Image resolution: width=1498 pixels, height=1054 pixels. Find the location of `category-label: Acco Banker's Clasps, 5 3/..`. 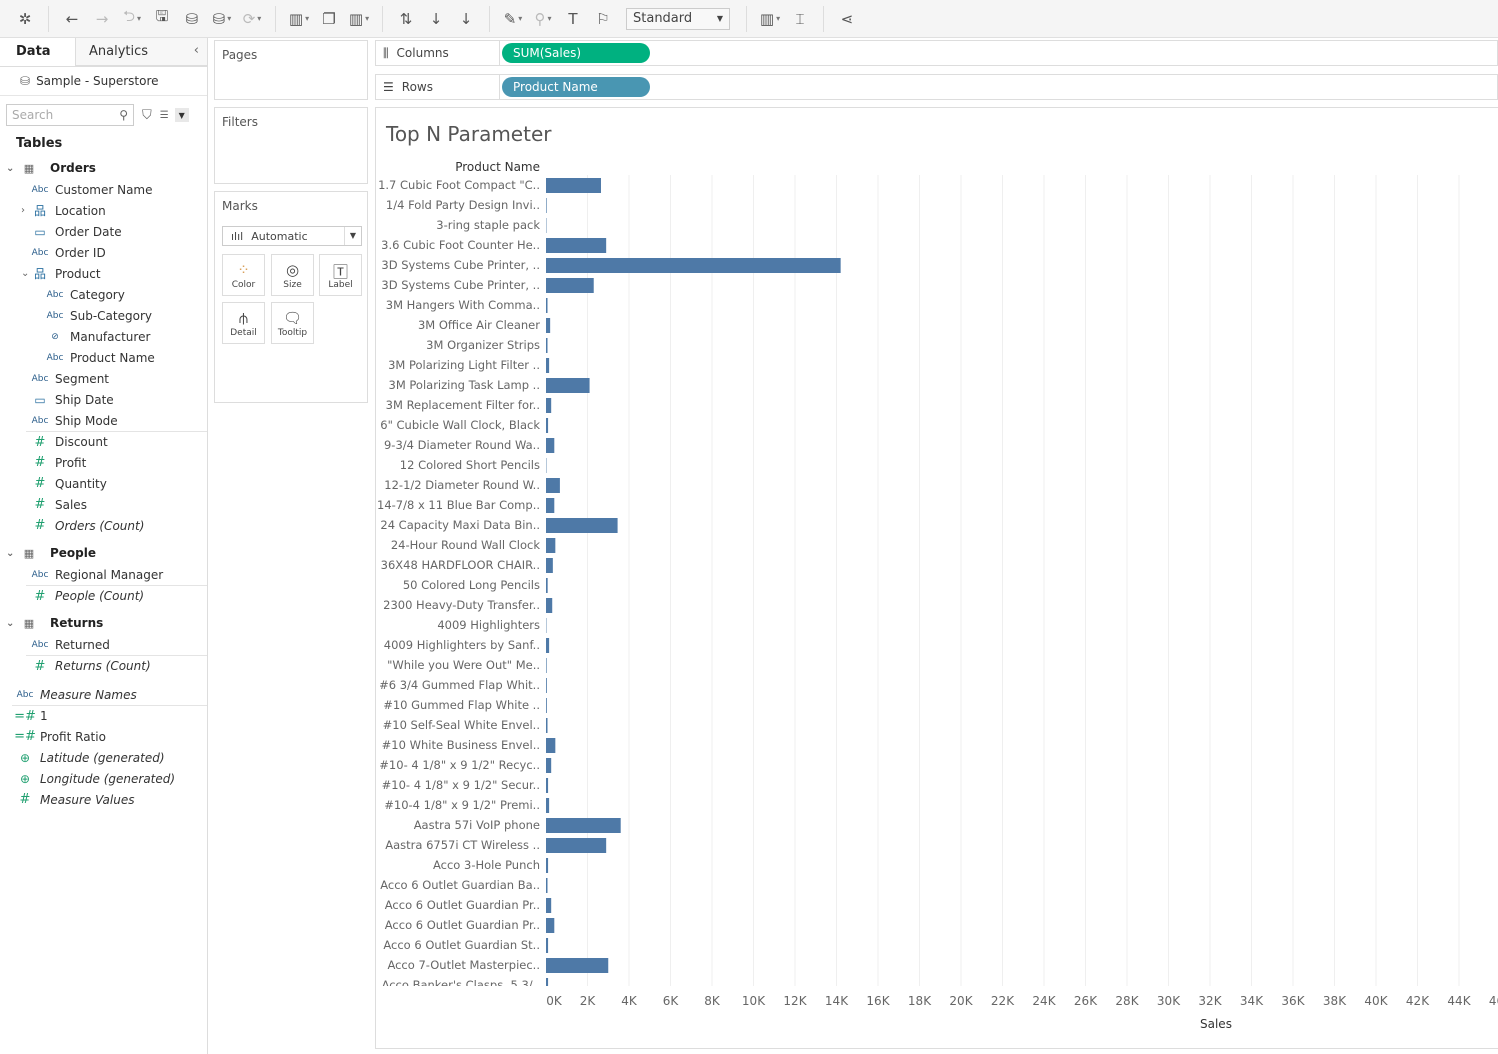

category-label: Acco Banker's Clasps, 5 3/.. is located at coordinates (461, 985).